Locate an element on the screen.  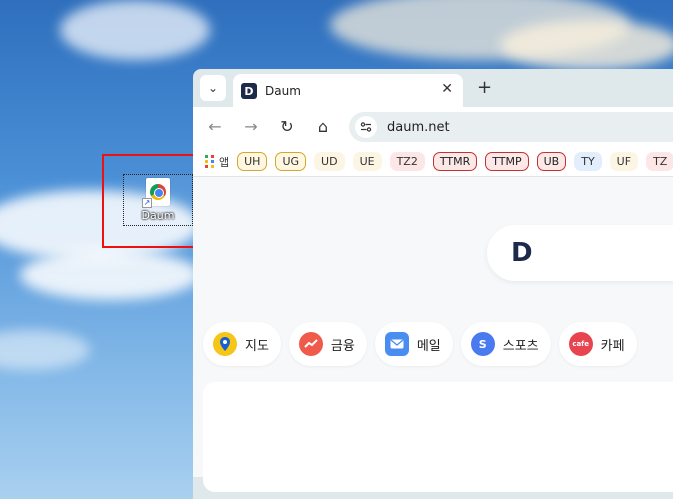
shortcut-label: 지도 is located at coordinates (257, 346).